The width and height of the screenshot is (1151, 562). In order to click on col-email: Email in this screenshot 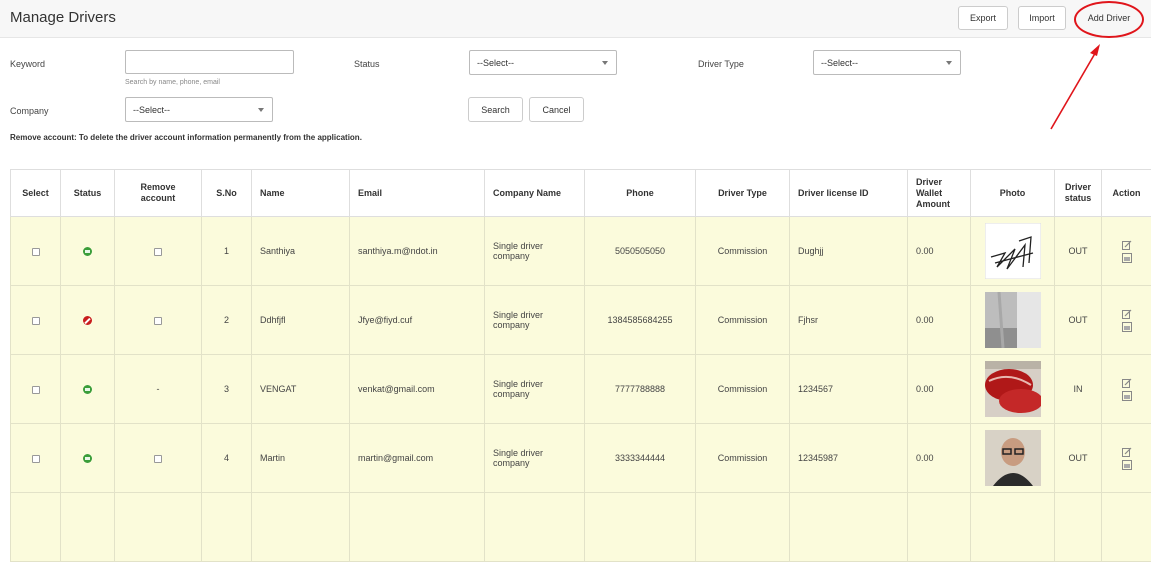, I will do `click(417, 193)`.